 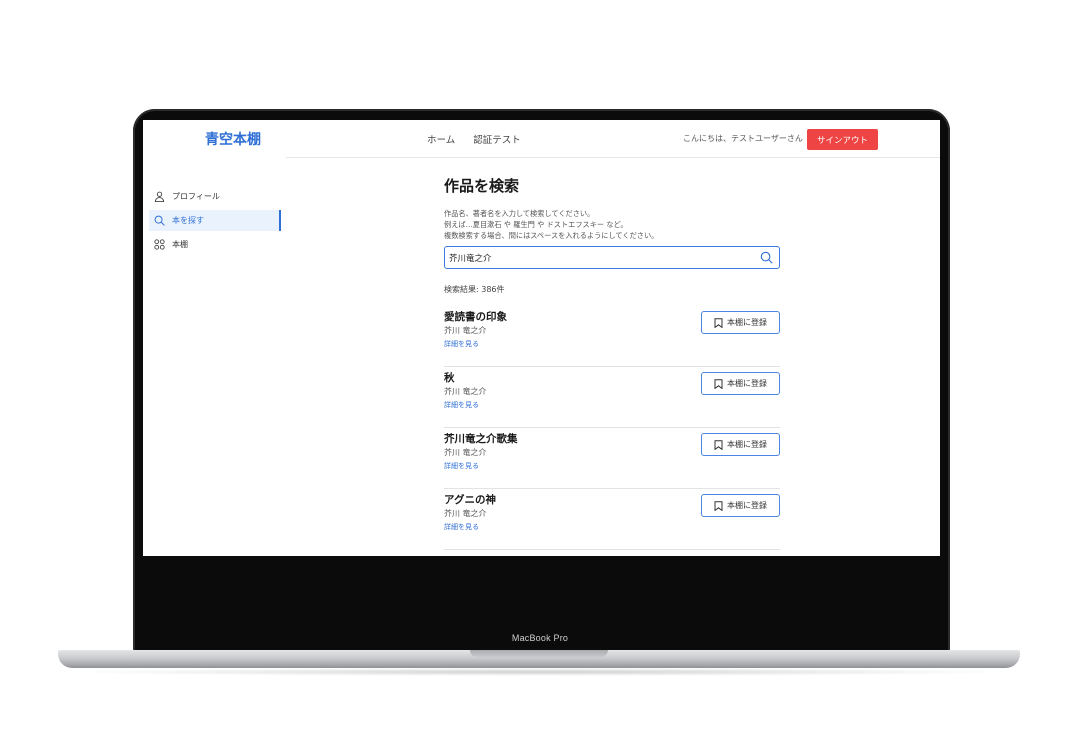 I want to click on list-item: アグニの神 芥川 竜之介 詳細を見る 本棚に登録, so click(x=612, y=519).